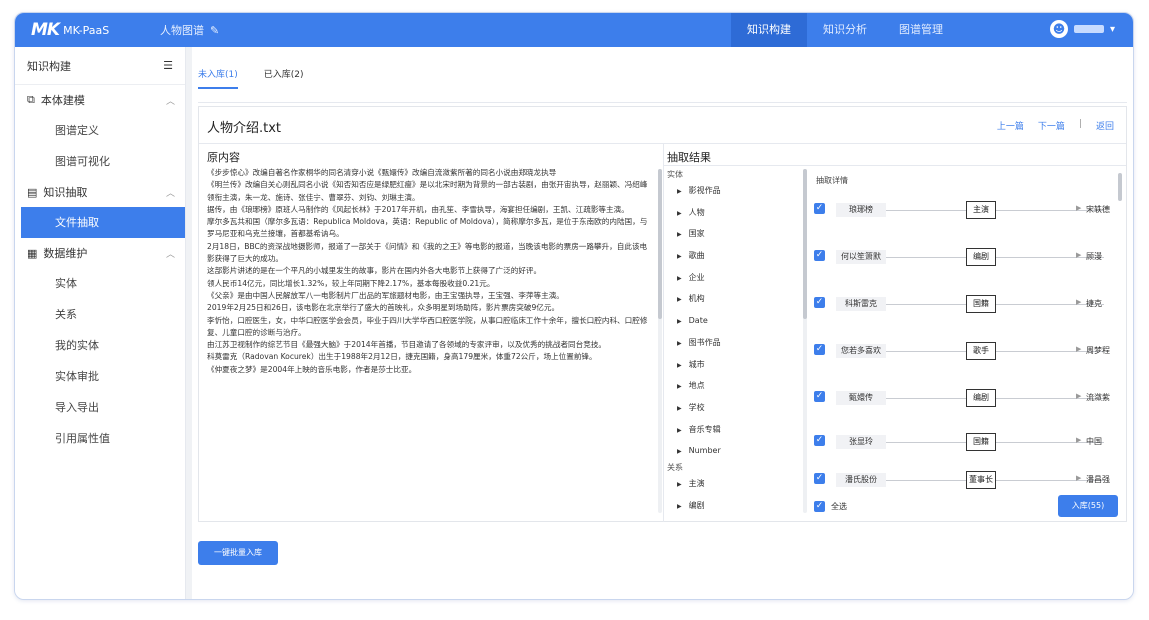 The image size is (1149, 620). What do you see at coordinates (732, 343) in the screenshot?
I see `tree-item: ▶ 图书作品` at bounding box center [732, 343].